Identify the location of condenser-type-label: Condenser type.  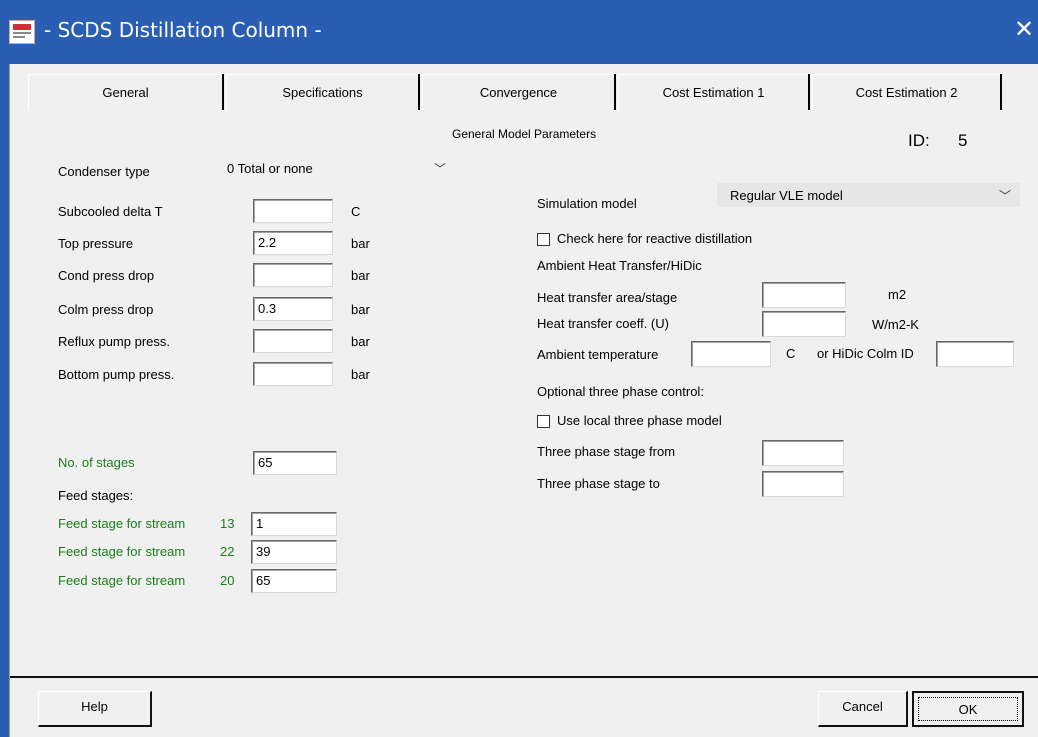
(104, 171).